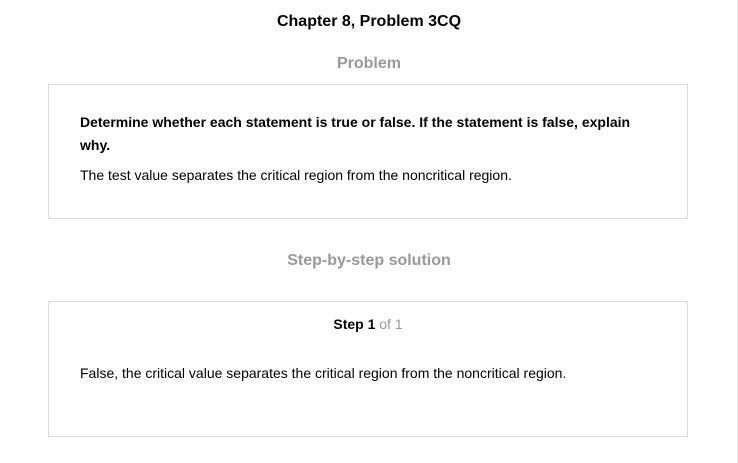 Image resolution: width=738 pixels, height=463 pixels. What do you see at coordinates (368, 63) in the screenshot?
I see `problem-heading: Problem` at bounding box center [368, 63].